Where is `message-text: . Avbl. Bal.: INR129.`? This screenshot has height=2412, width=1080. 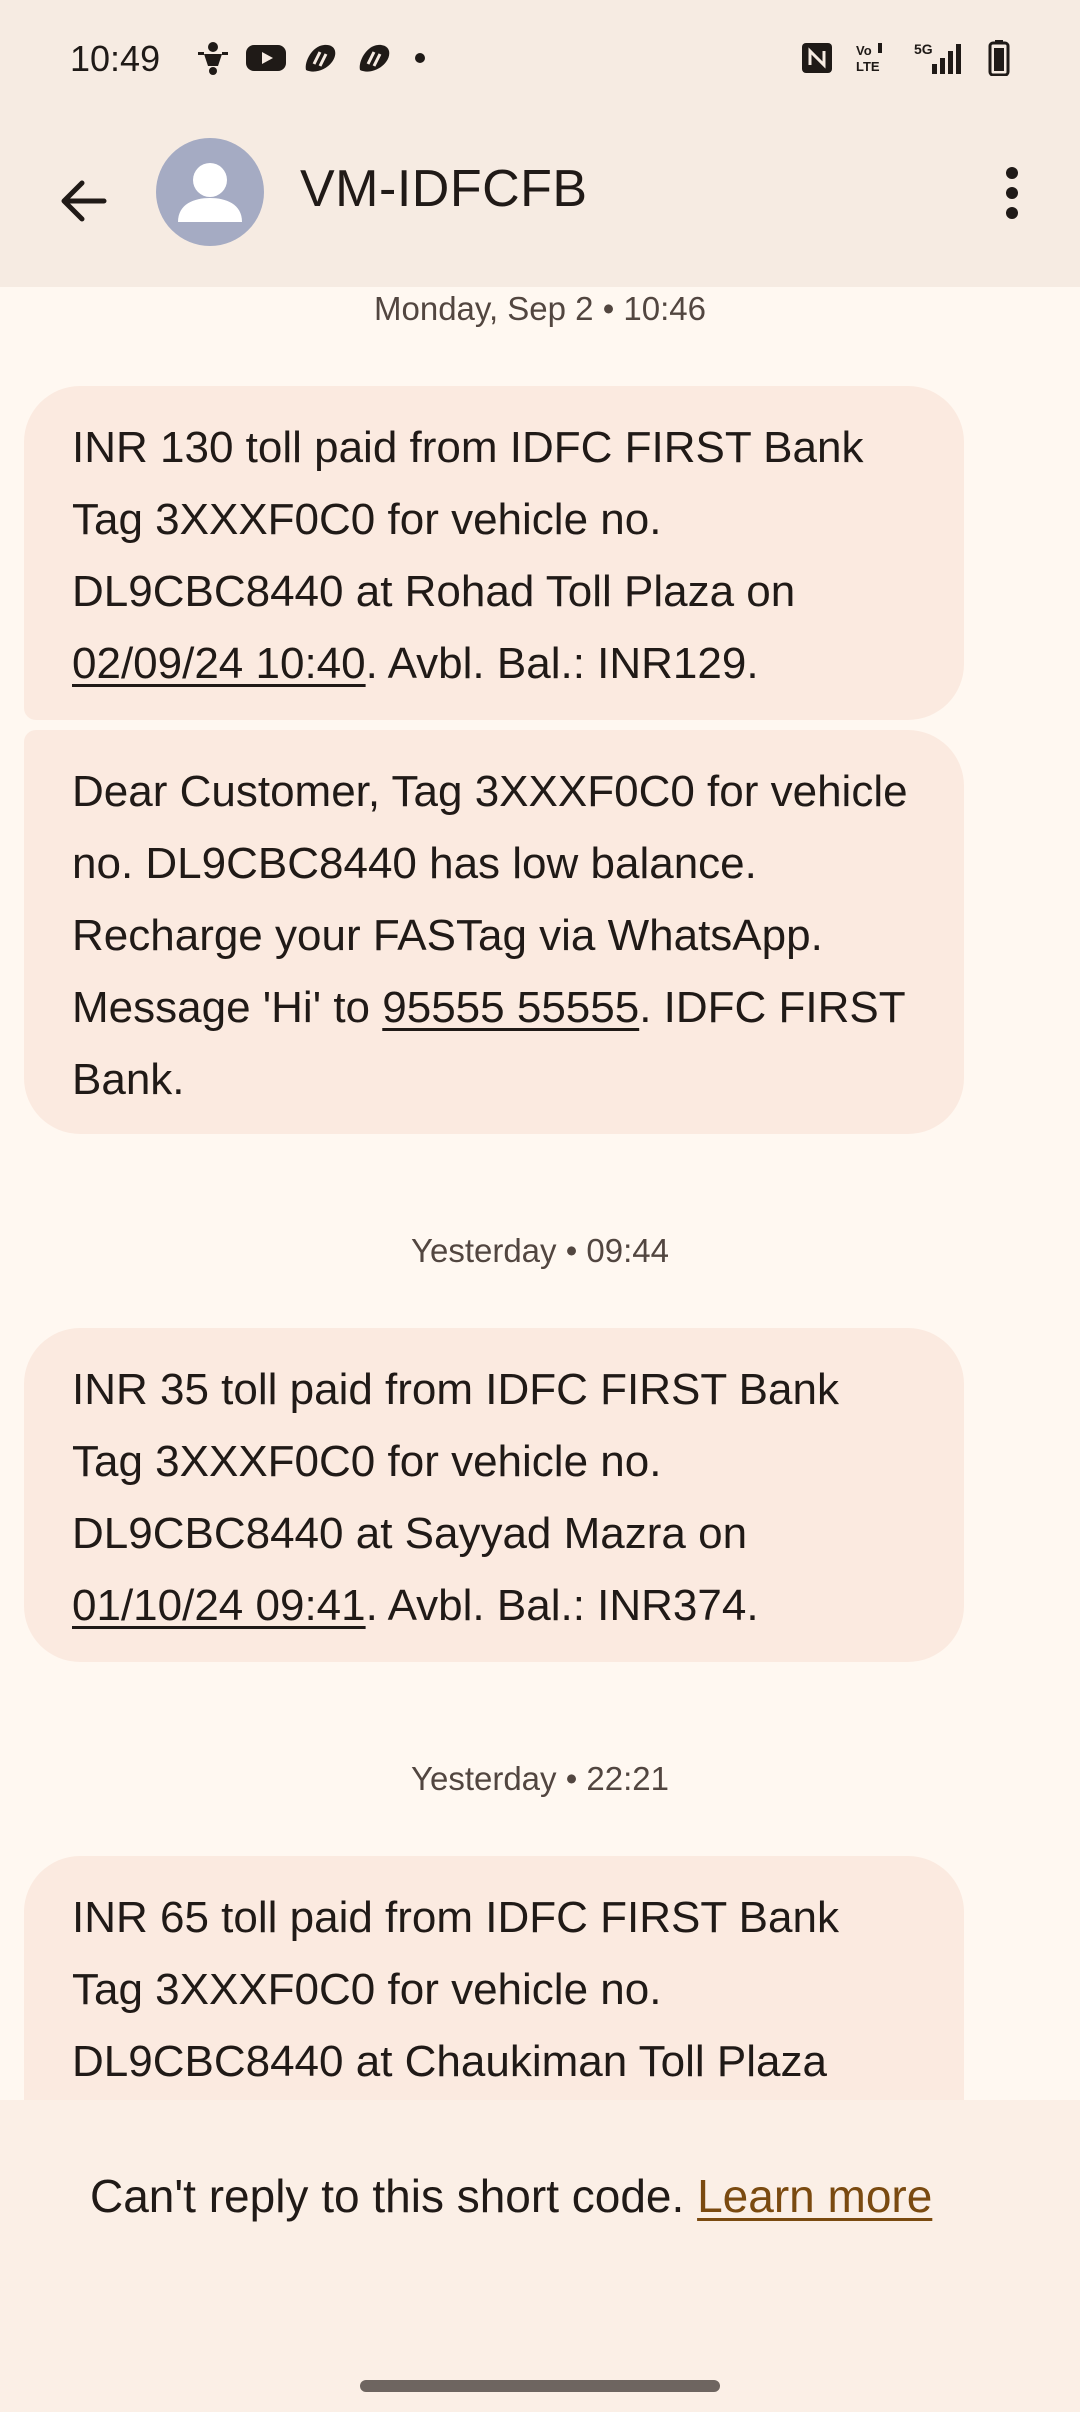
message-text: . Avbl. Bal.: INR129. is located at coordinates (562, 663).